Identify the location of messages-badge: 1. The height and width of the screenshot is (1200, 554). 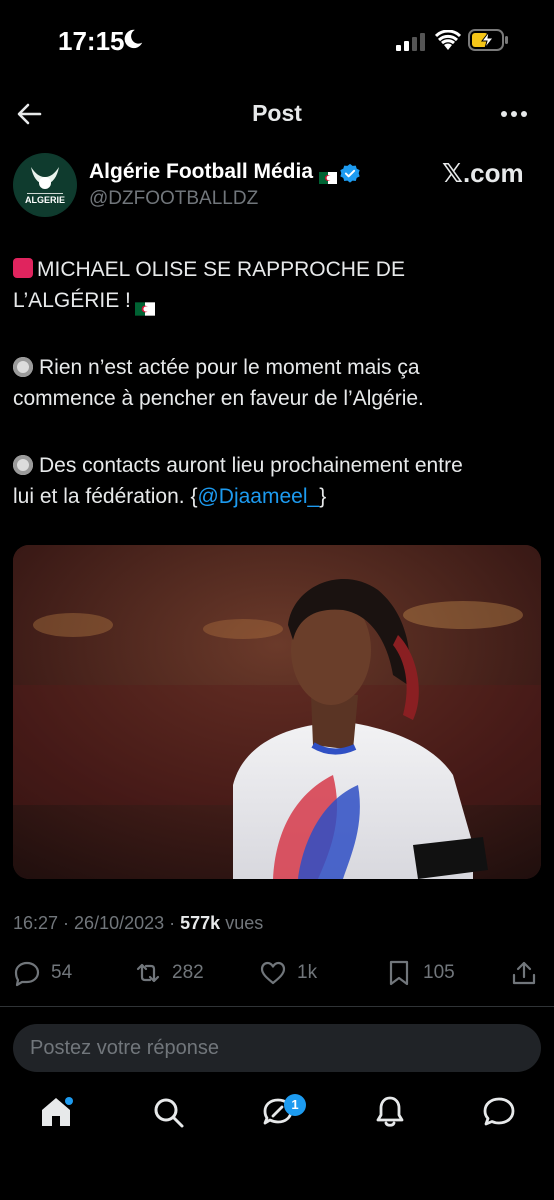
(295, 1105).